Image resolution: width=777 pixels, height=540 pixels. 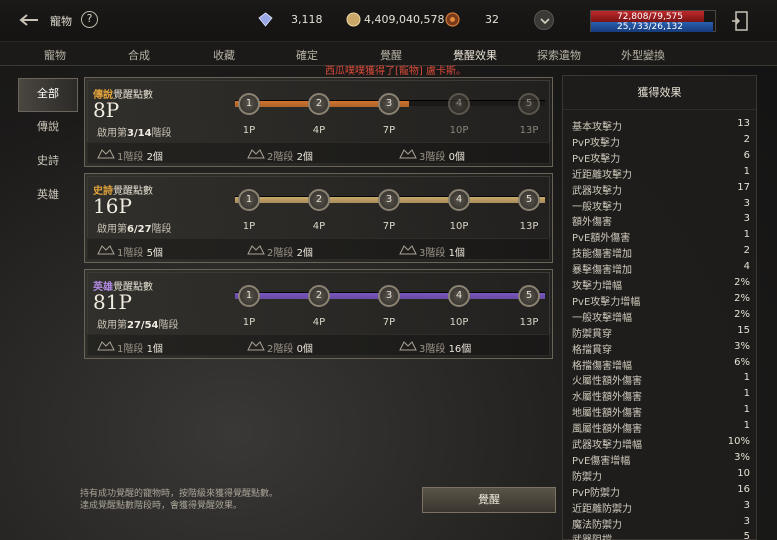 What do you see at coordinates (596, 159) in the screenshot?
I see `effect-name: PvE攻擊力` at bounding box center [596, 159].